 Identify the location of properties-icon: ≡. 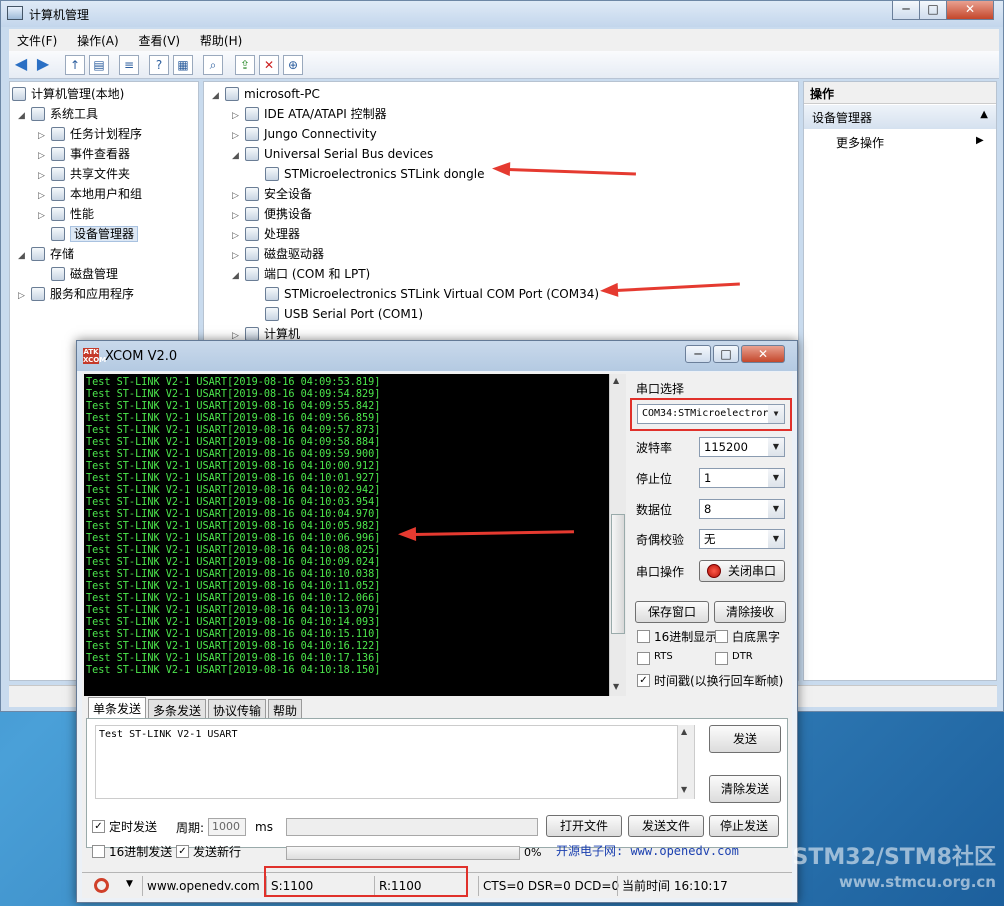
(129, 65).